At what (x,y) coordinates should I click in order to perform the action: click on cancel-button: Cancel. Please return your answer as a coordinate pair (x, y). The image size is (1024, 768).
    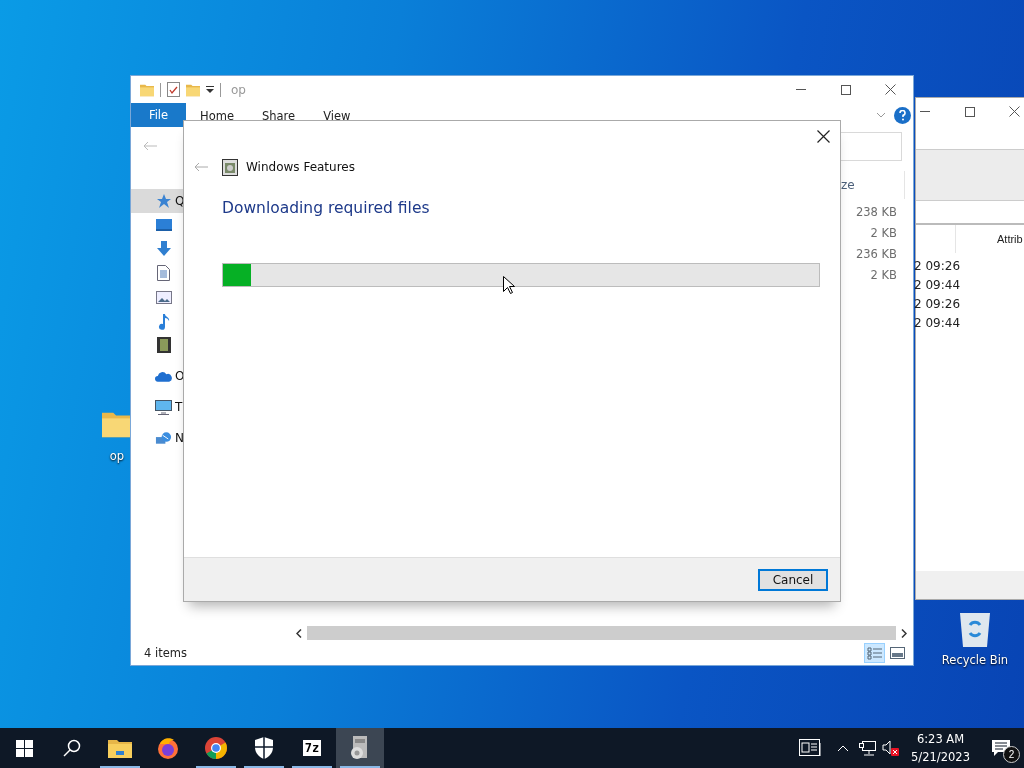
    Looking at the image, I should click on (793, 579).